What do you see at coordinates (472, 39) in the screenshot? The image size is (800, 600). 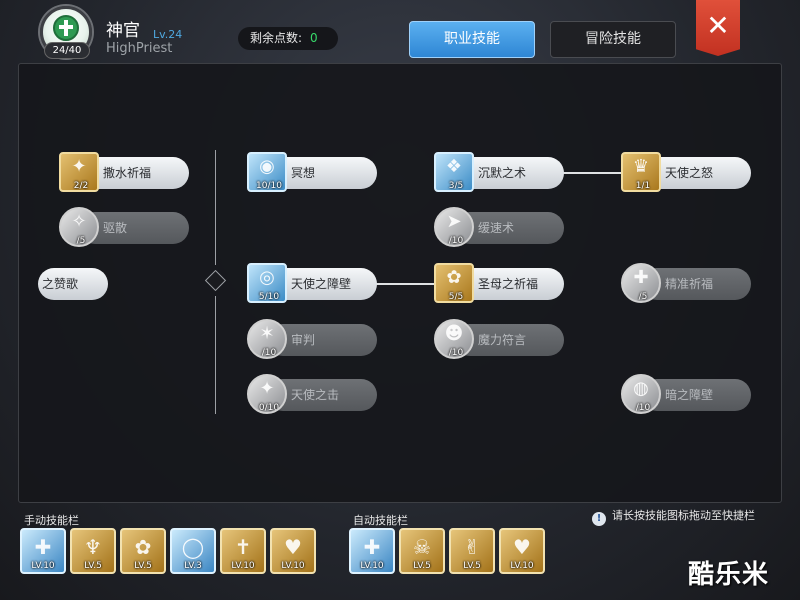 I see `tab-job-skills: 职业技能` at bounding box center [472, 39].